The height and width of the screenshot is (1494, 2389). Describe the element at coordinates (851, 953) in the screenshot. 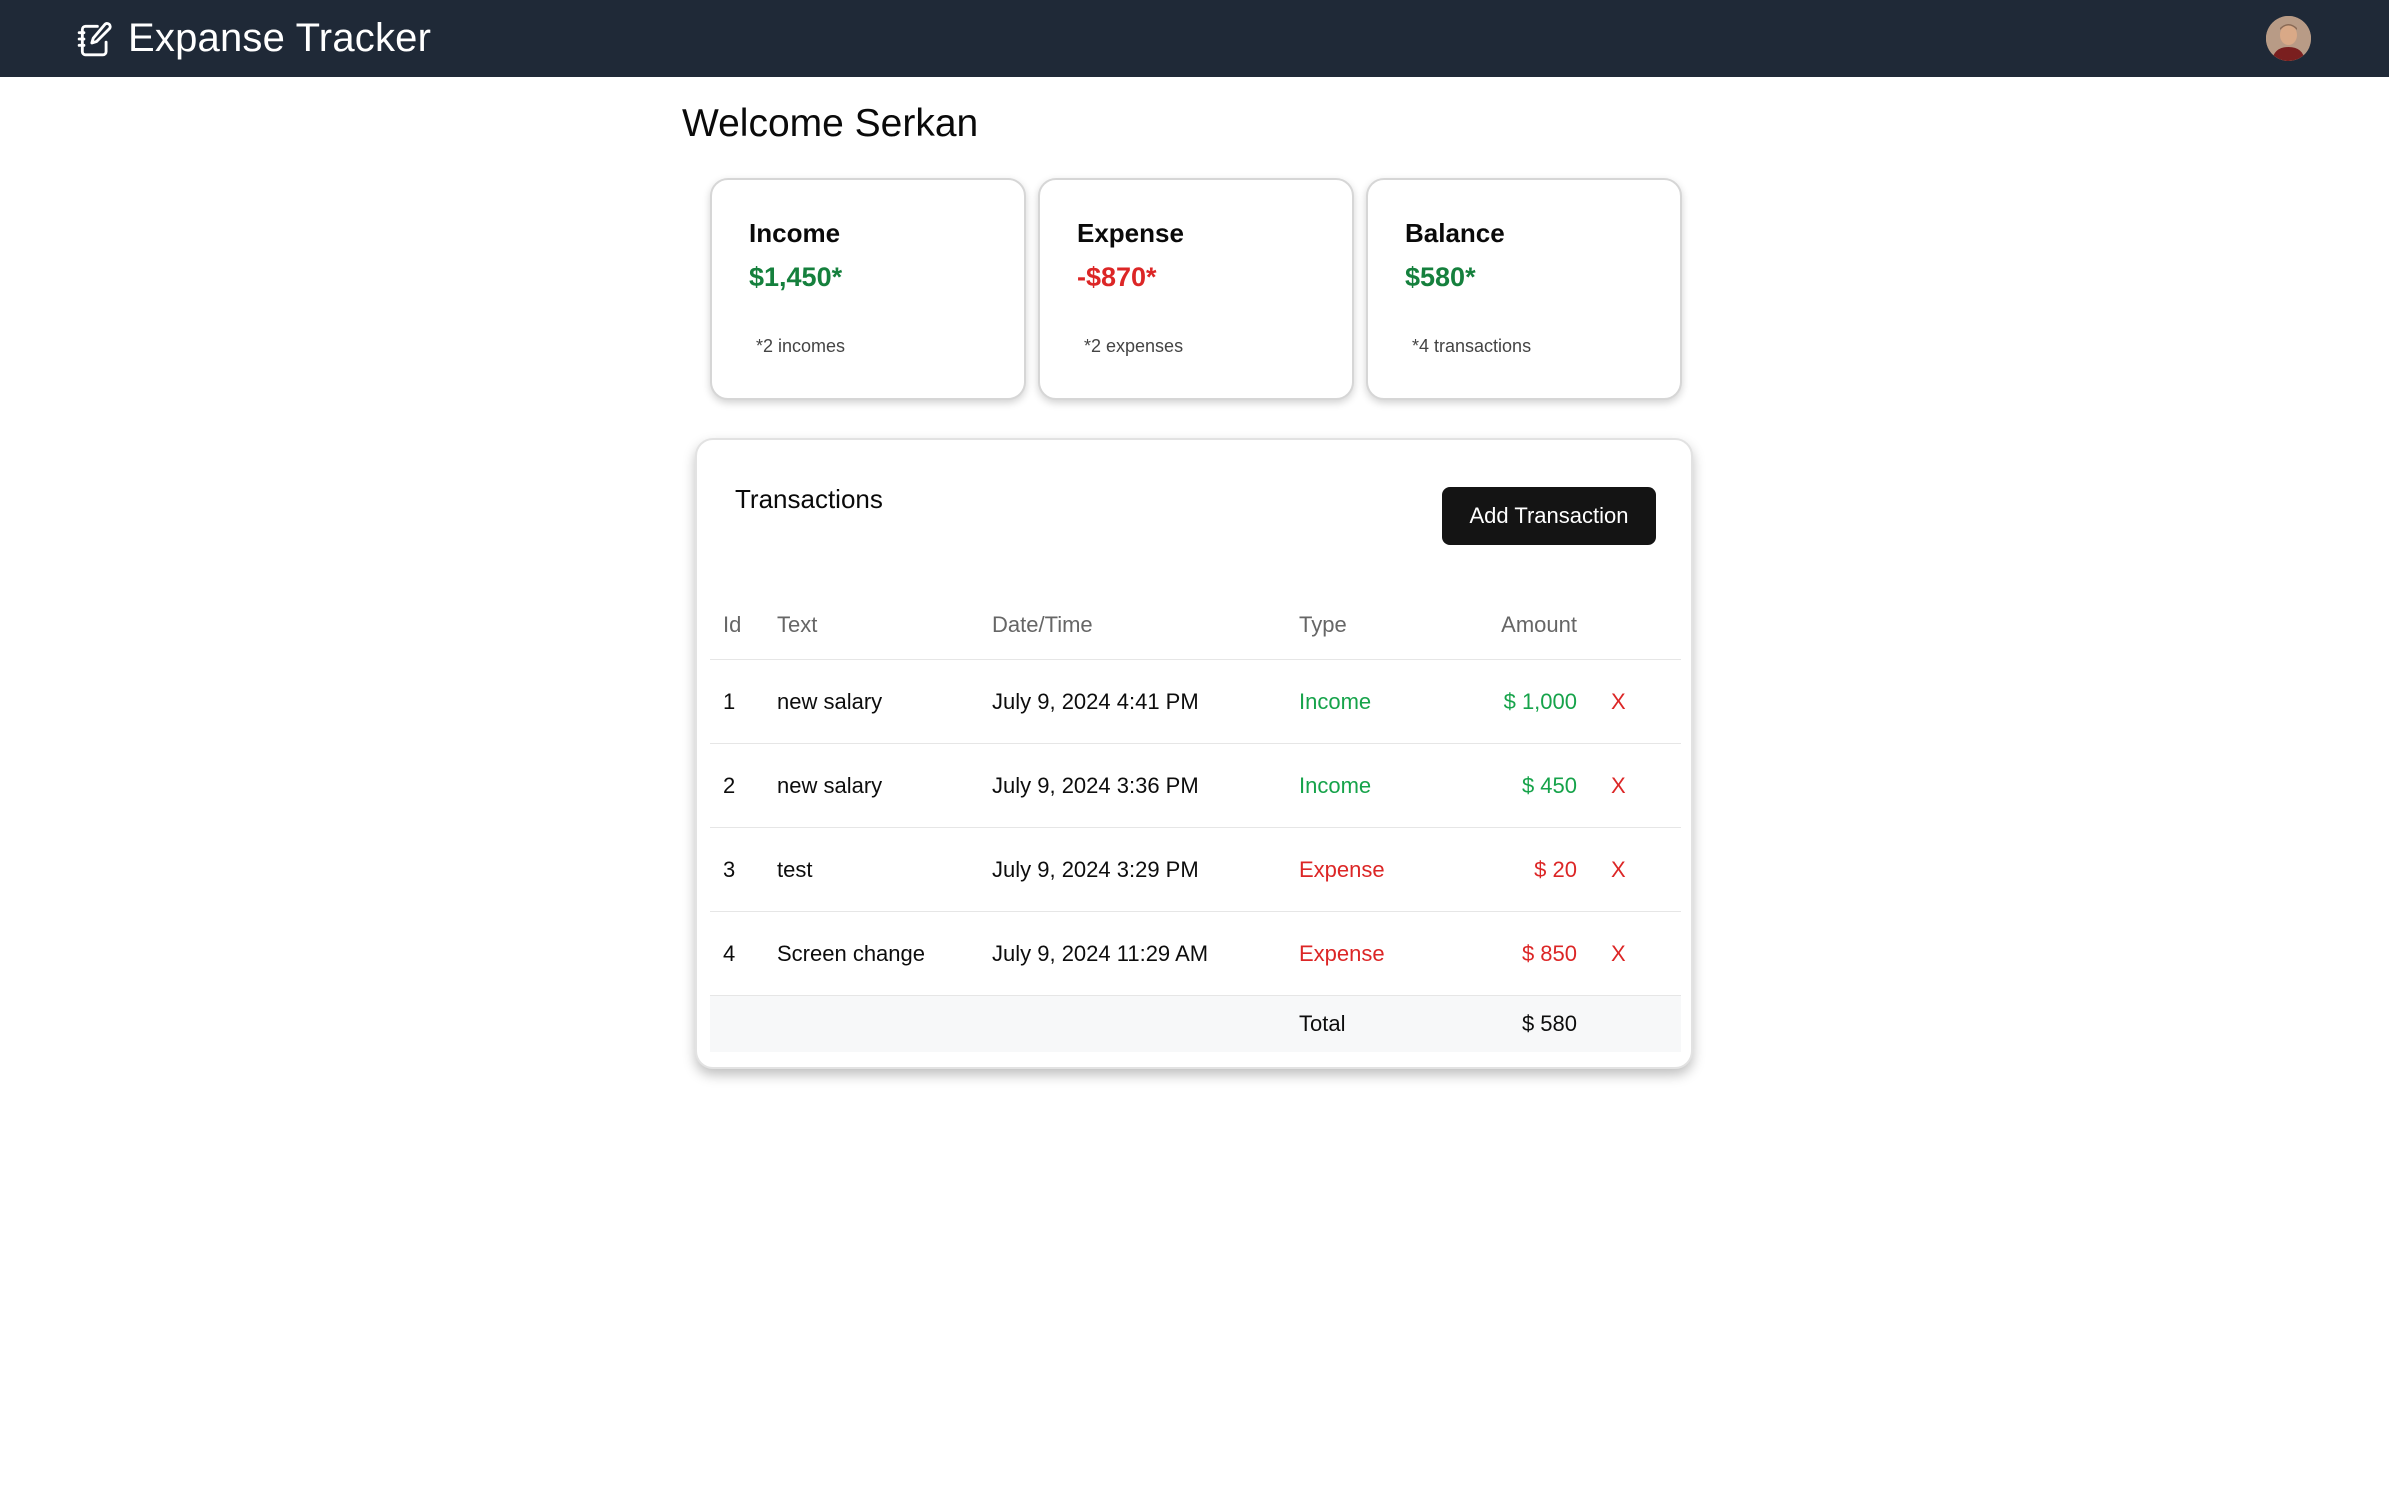

I see `row-text: Screen change` at that location.